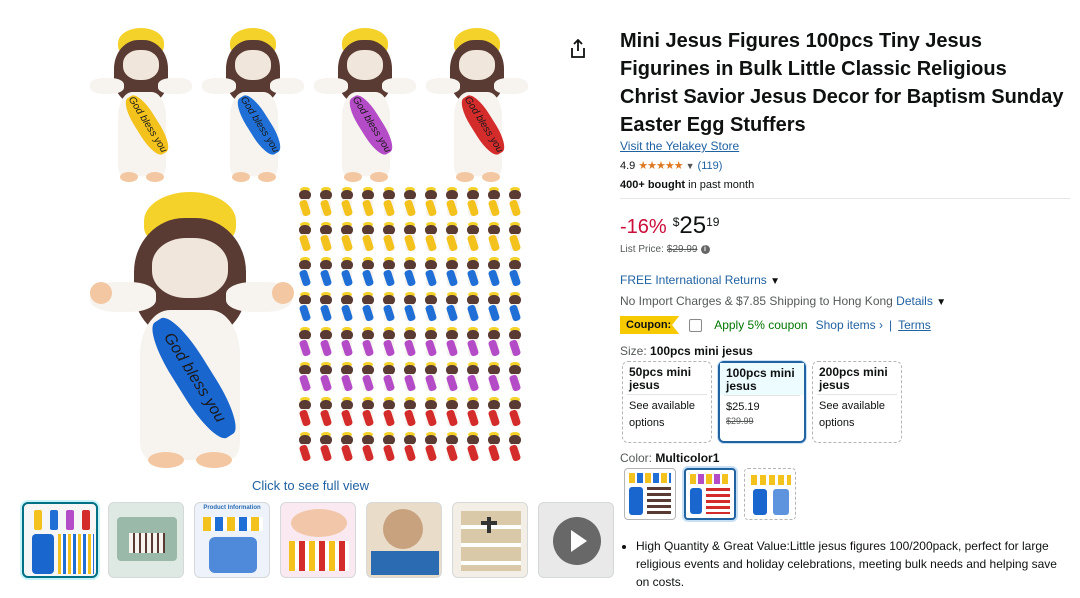 Image resolution: width=1080 pixels, height=598 pixels. I want to click on price-currency: $, so click(676, 222).